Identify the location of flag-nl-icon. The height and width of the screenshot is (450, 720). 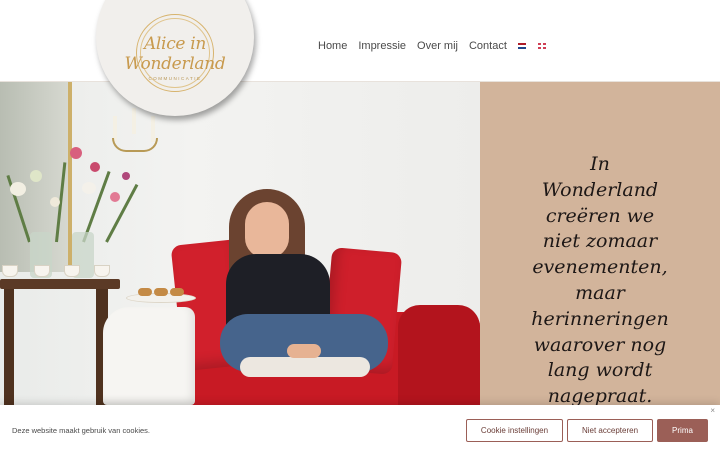
(521, 46).